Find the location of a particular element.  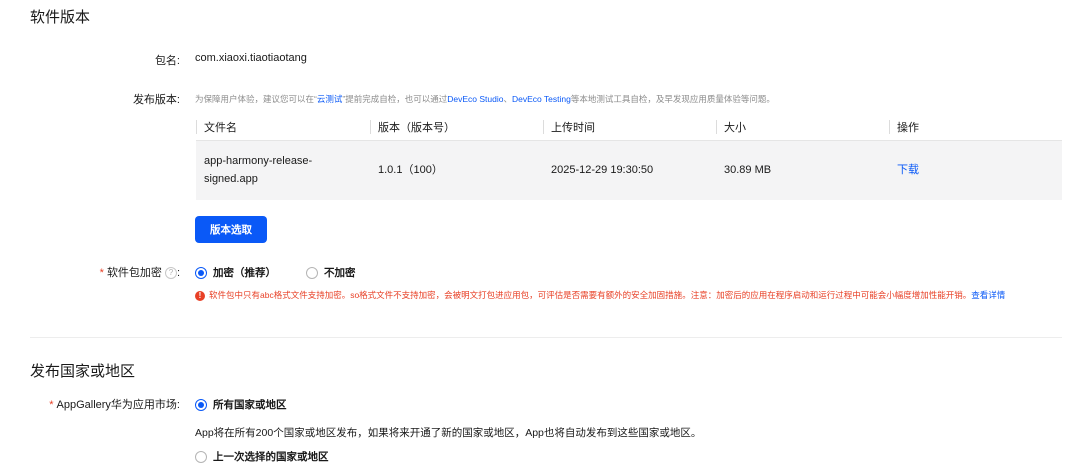

region-option-all: 所有国家或地区 is located at coordinates (241, 405).